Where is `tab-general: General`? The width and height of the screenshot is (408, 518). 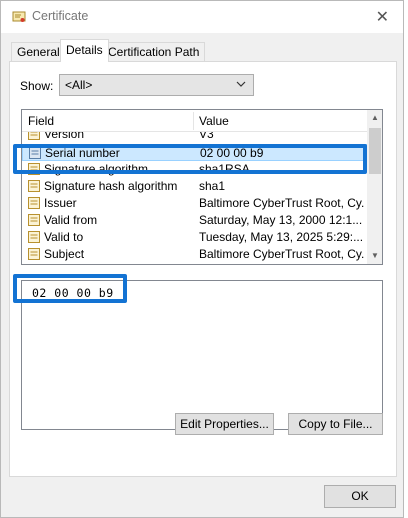
tab-general: General is located at coordinates (38, 51).